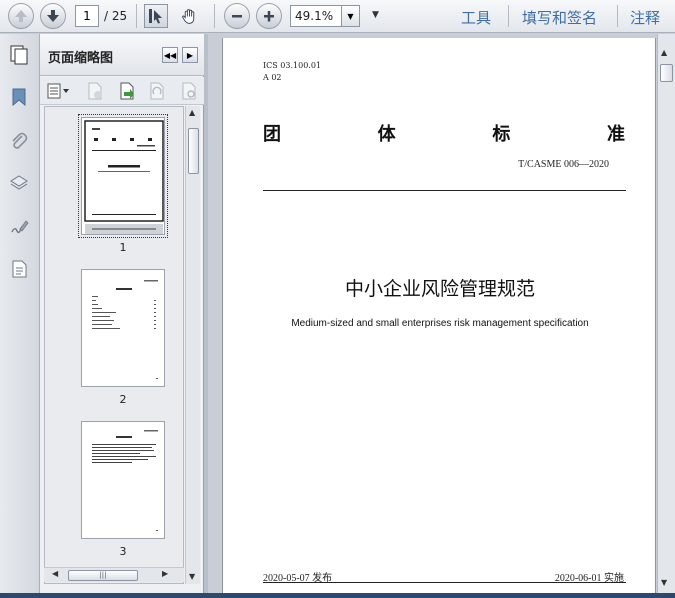 The width and height of the screenshot is (675, 598). What do you see at coordinates (439, 289) in the screenshot?
I see `document-title-cn: 中小企业风险管理规范` at bounding box center [439, 289].